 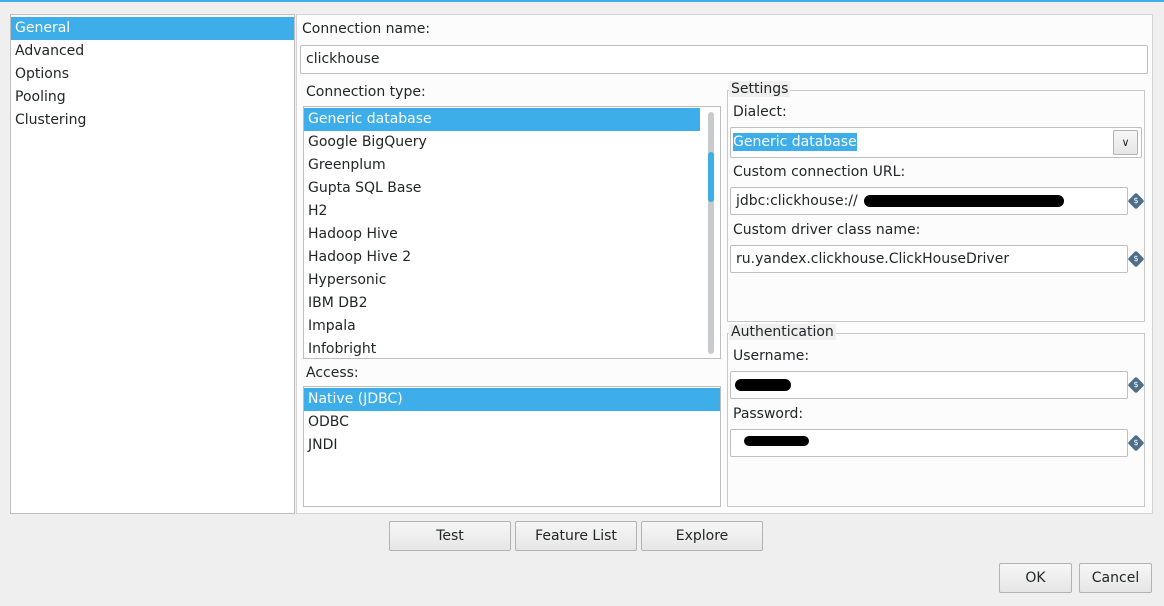 I want to click on list-item: Greenplum, so click(x=502, y=165).